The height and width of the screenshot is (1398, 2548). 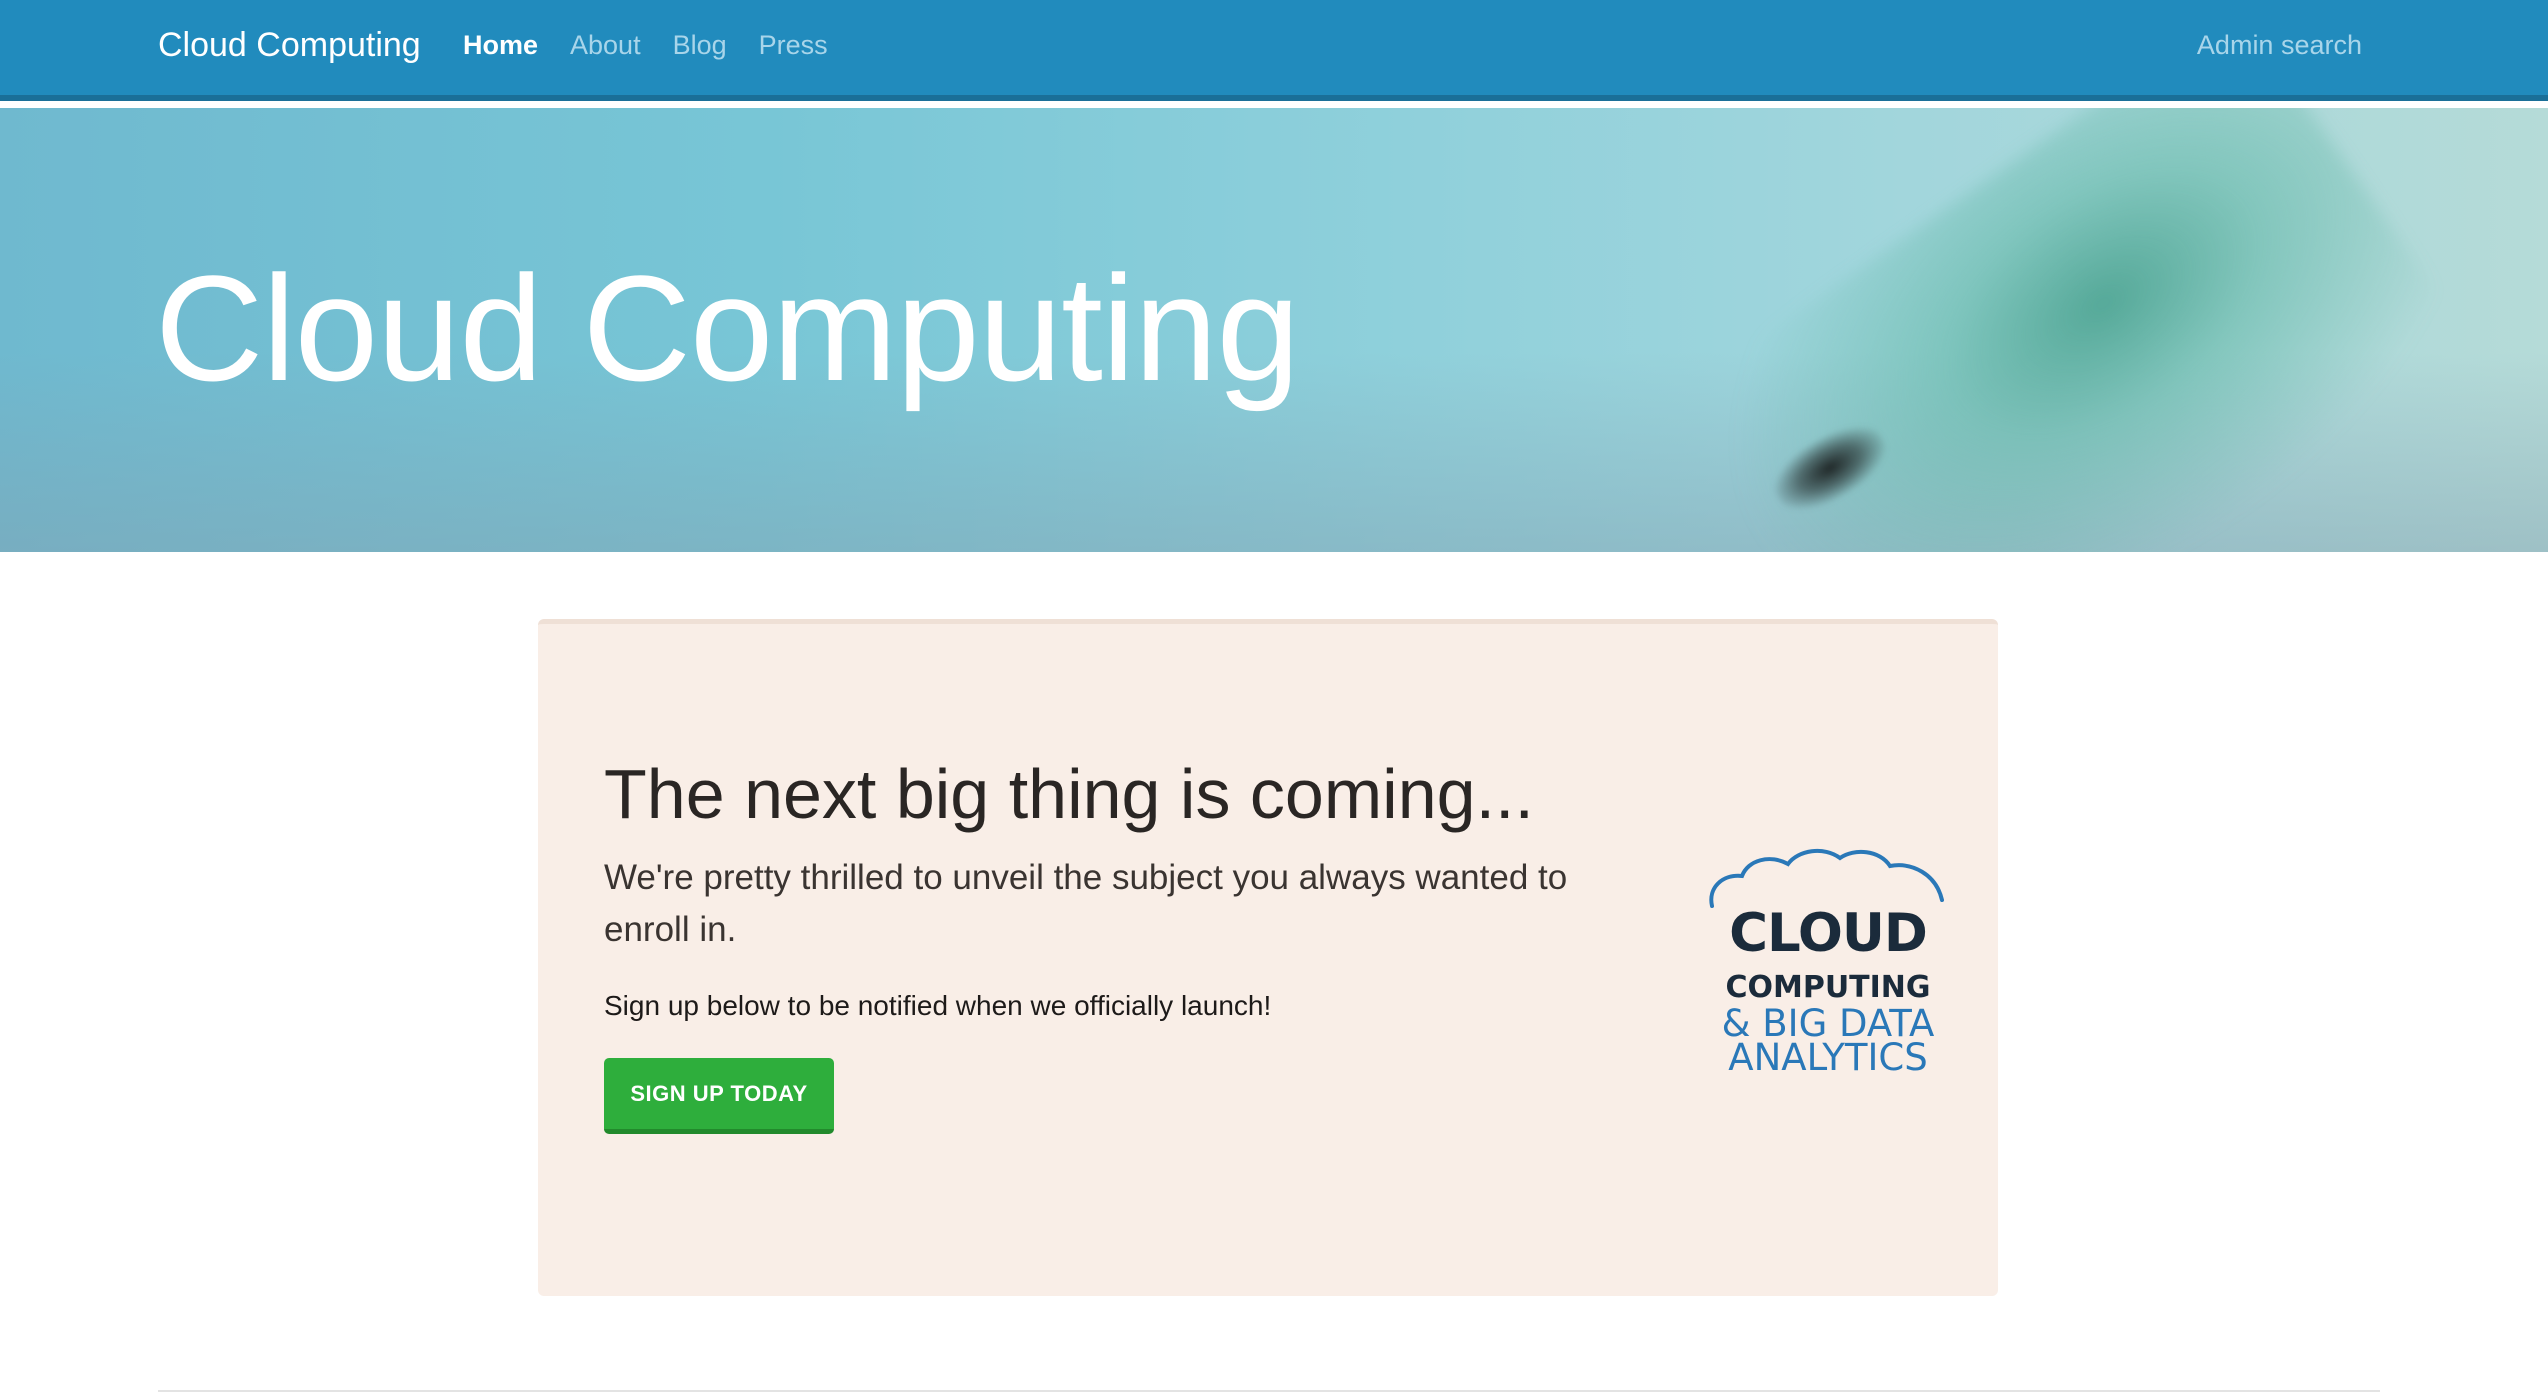 What do you see at coordinates (1269, 1391) in the screenshot?
I see `footer-divider` at bounding box center [1269, 1391].